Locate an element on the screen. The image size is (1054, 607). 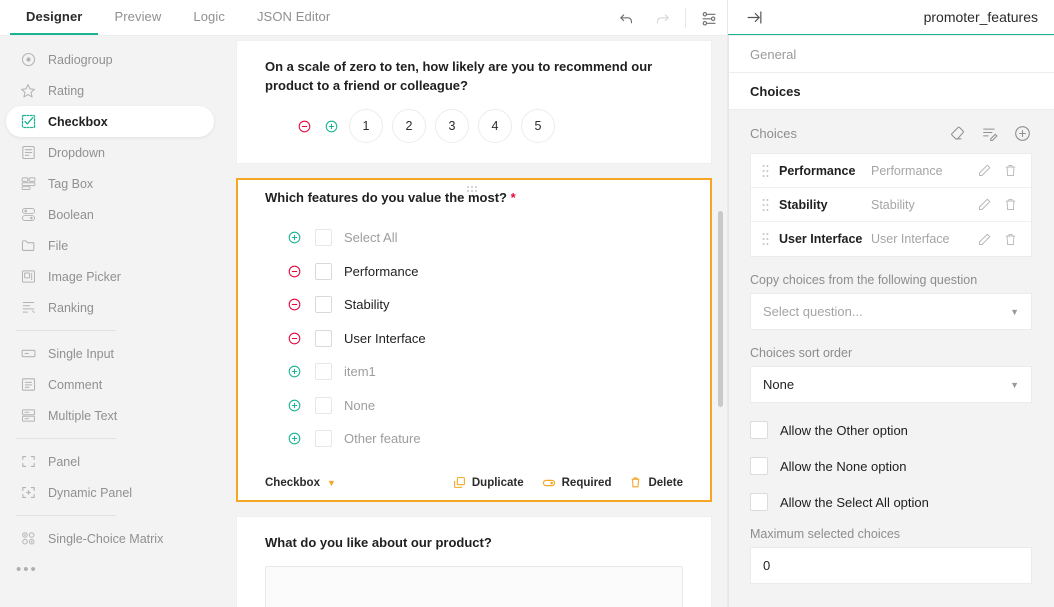
rating-star-icon is located at coordinates (28, 91).